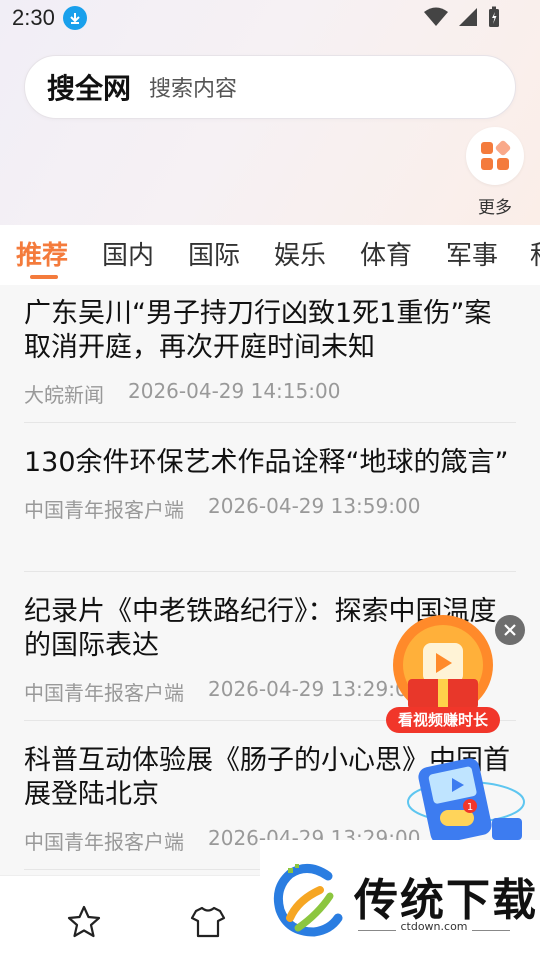  I want to click on close-icon, so click(510, 630).